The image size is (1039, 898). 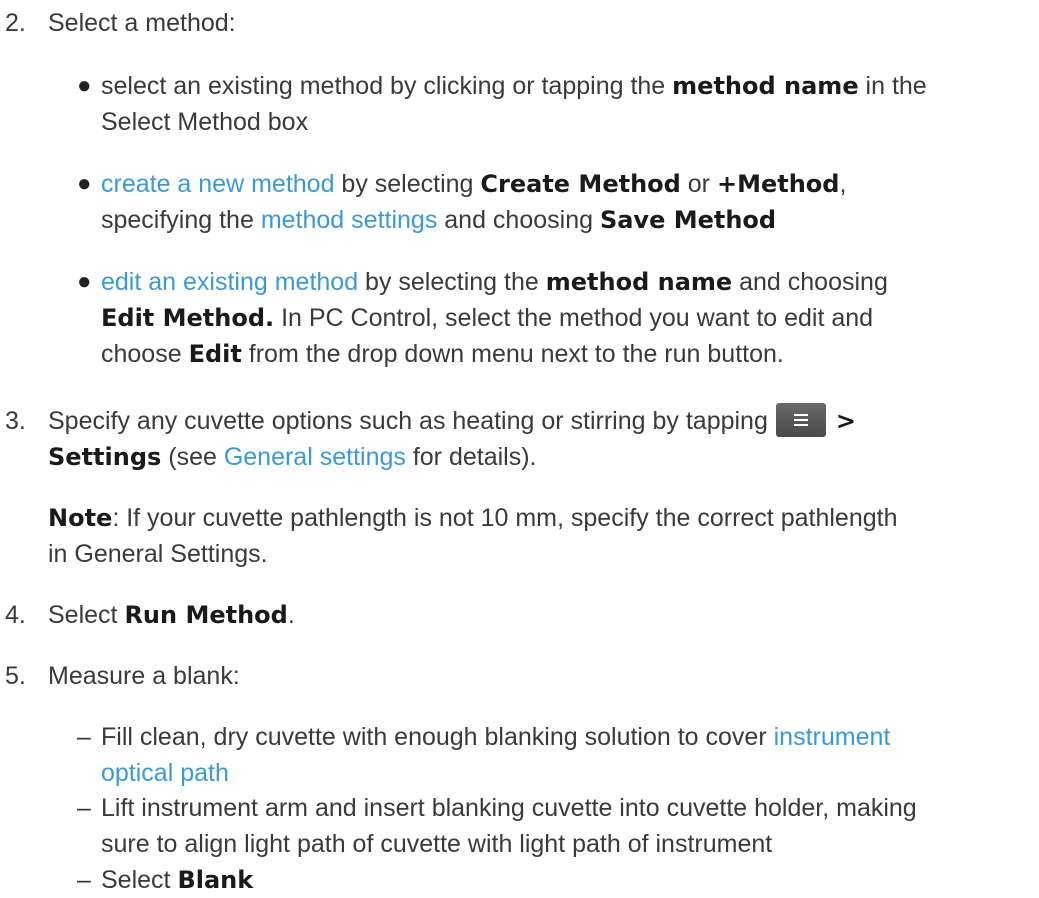 I want to click on bold-term: Create Method, so click(x=580, y=184).